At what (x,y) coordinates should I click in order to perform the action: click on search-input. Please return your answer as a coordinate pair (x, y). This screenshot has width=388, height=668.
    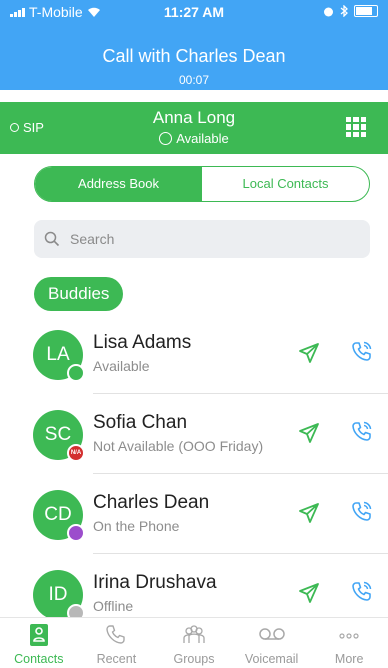
    Looking at the image, I should click on (210, 239).